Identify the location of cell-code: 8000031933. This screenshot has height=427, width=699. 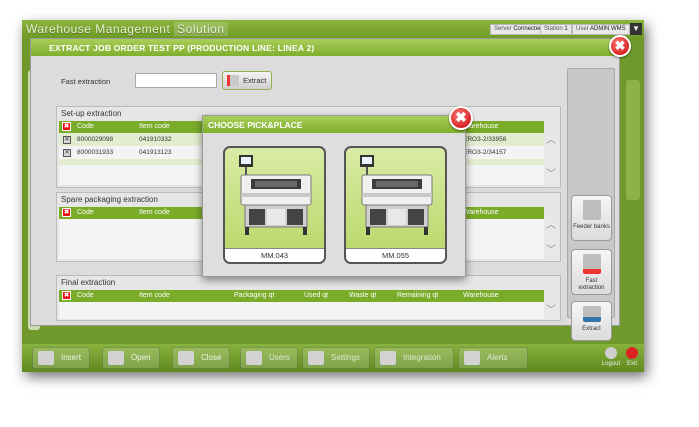
(95, 152).